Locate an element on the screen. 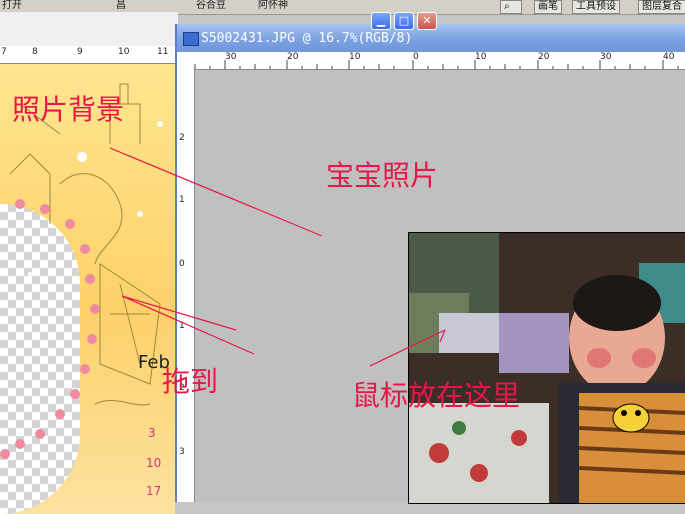  label-drag-to: 拖到 is located at coordinates (190, 381).